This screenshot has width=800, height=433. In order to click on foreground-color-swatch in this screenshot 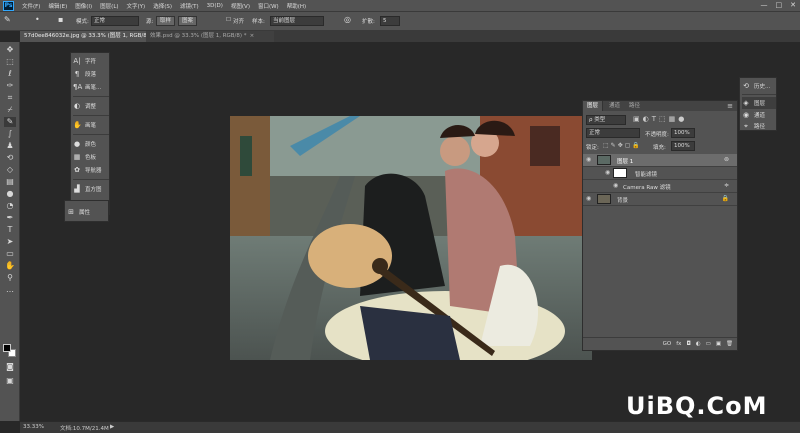, I will do `click(7, 348)`.